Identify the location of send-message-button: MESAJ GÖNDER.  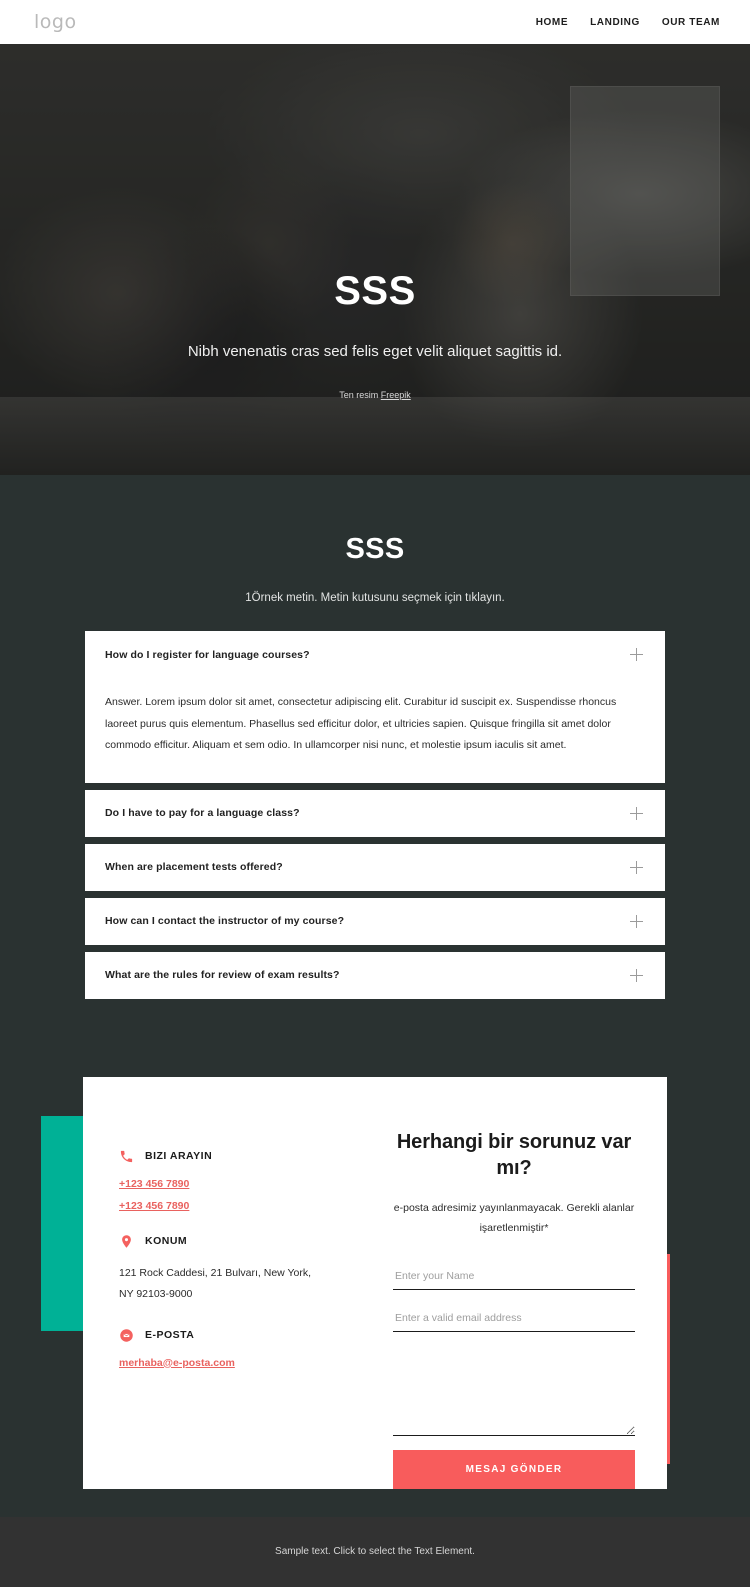
(514, 1470).